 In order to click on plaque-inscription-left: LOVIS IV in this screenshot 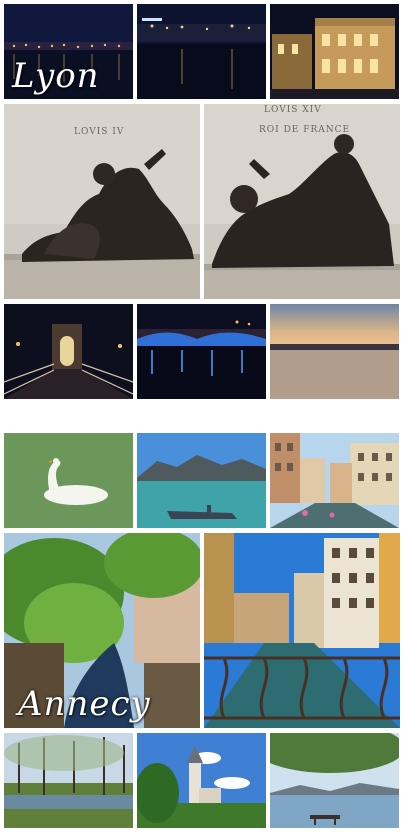, I will do `click(99, 132)`.